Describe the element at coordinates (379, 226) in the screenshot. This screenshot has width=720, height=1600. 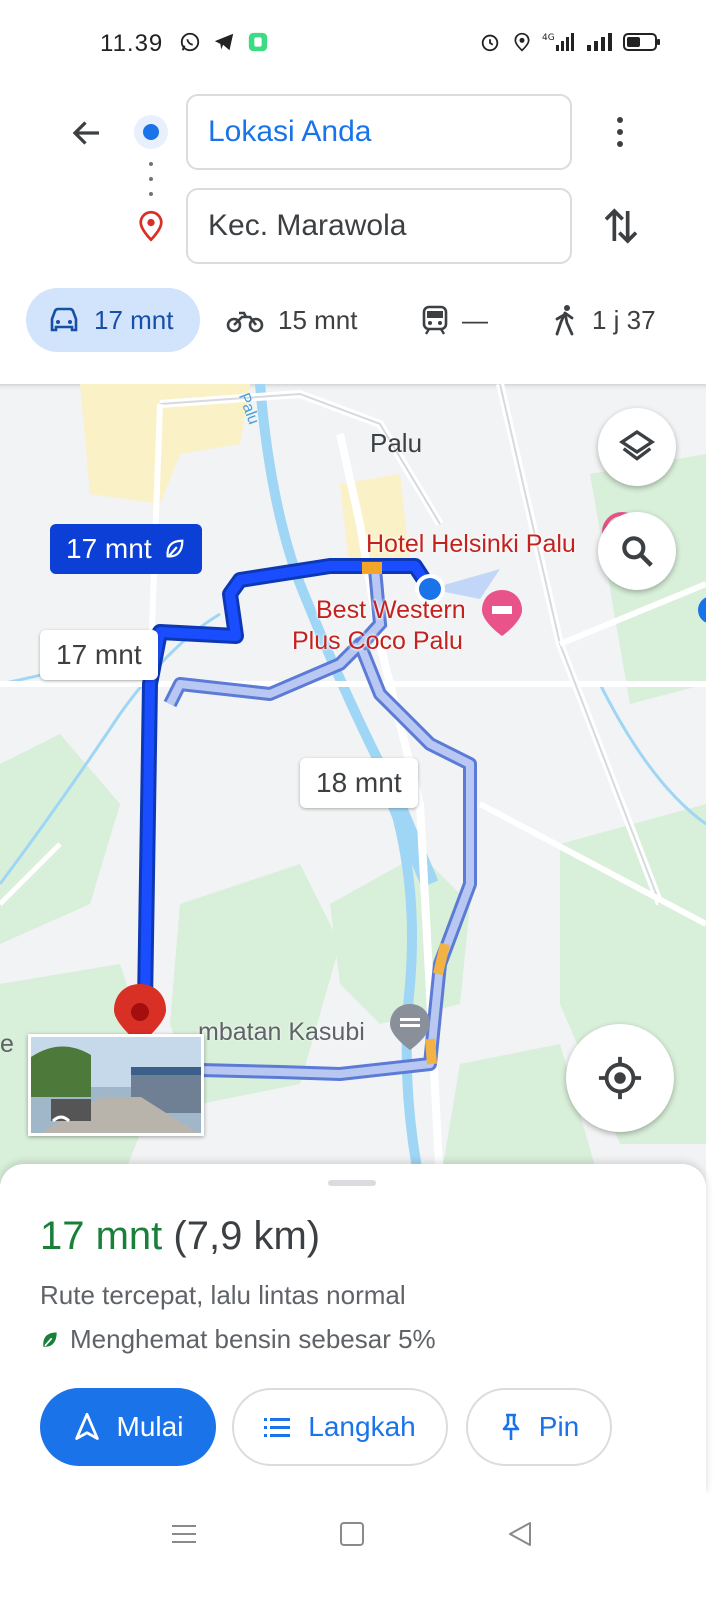
I see `destination-field: Kec. Marawola` at that location.